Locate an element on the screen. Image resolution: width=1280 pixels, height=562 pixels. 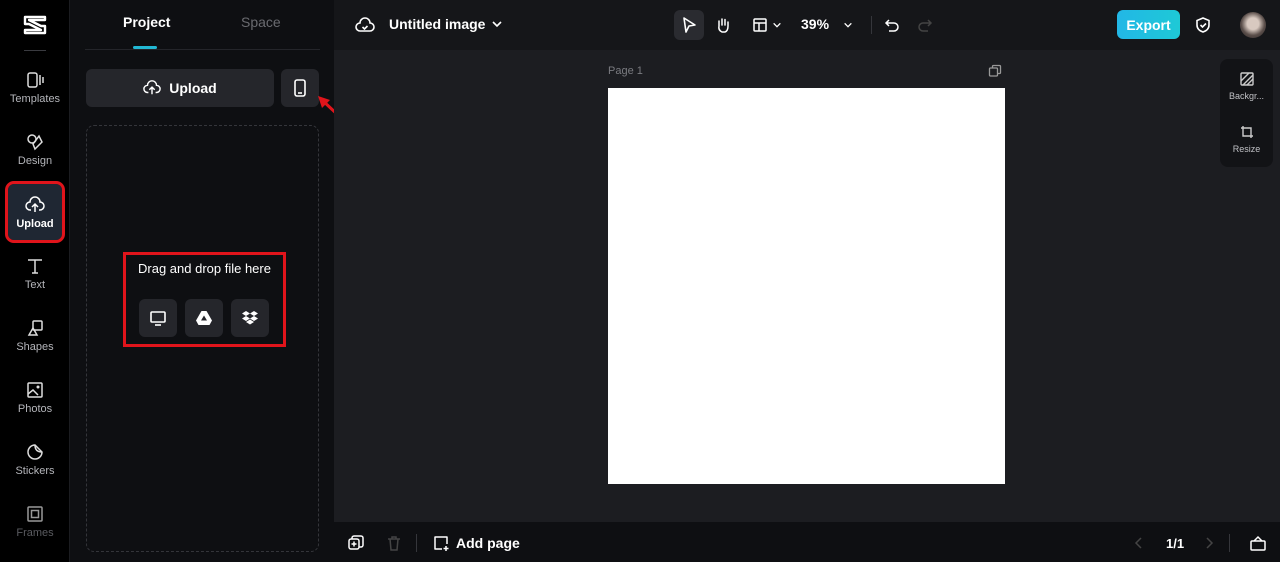
file-dropzone: Drag and drop file here is located at coordinates (202, 338).